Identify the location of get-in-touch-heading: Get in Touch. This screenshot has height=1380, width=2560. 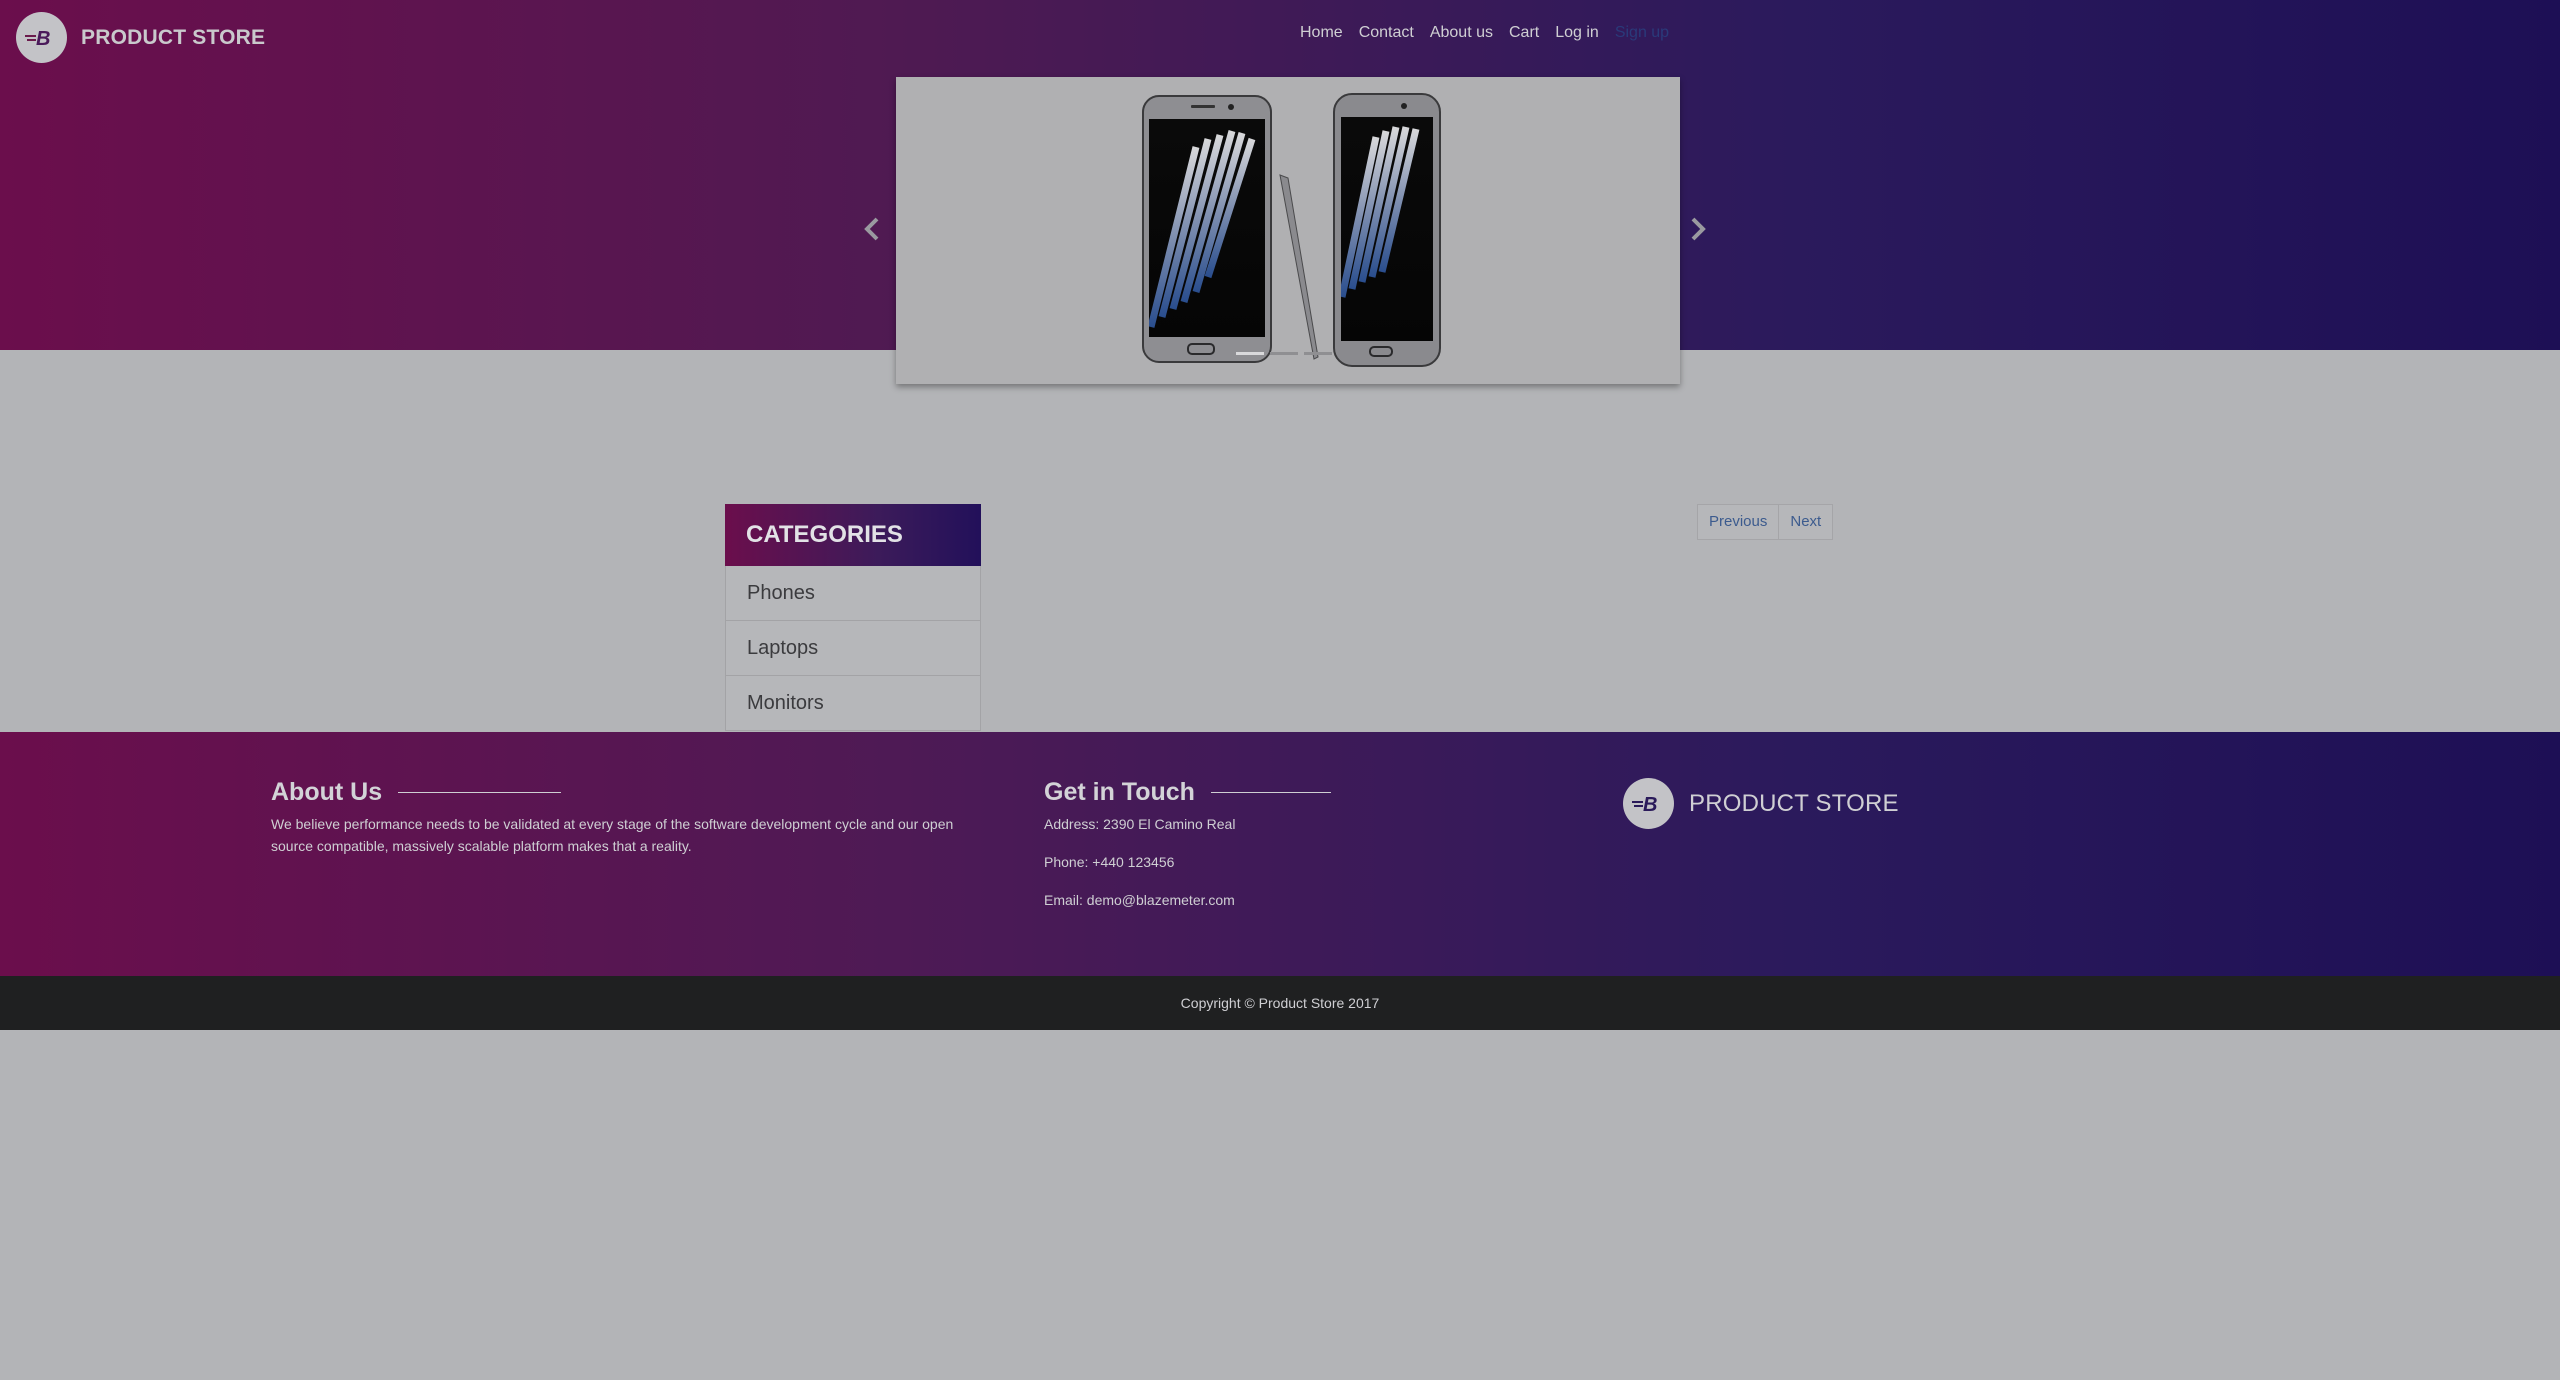
(1187, 792).